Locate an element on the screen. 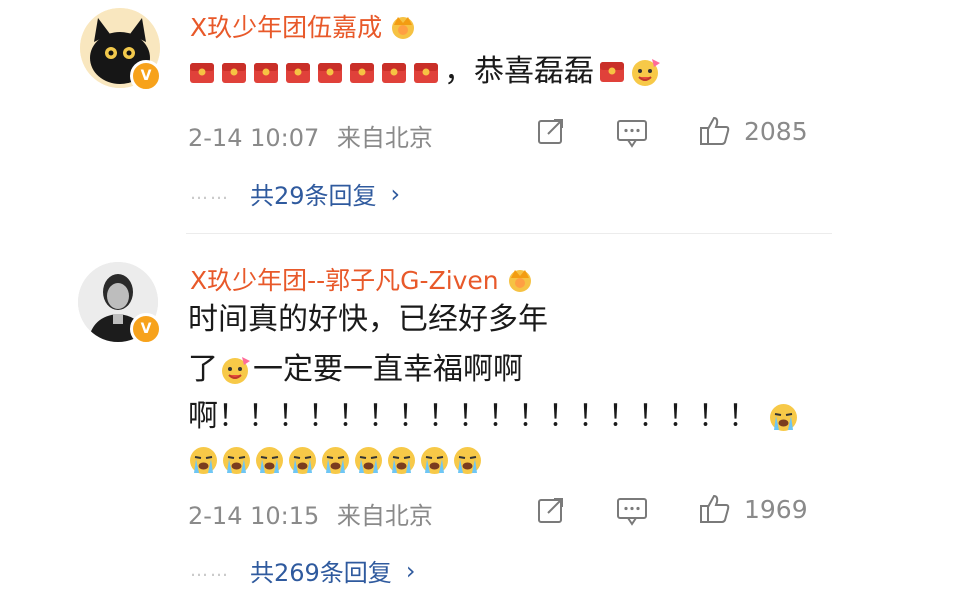  view-replies-link: …… 共269条回复 › is located at coordinates (302, 570).